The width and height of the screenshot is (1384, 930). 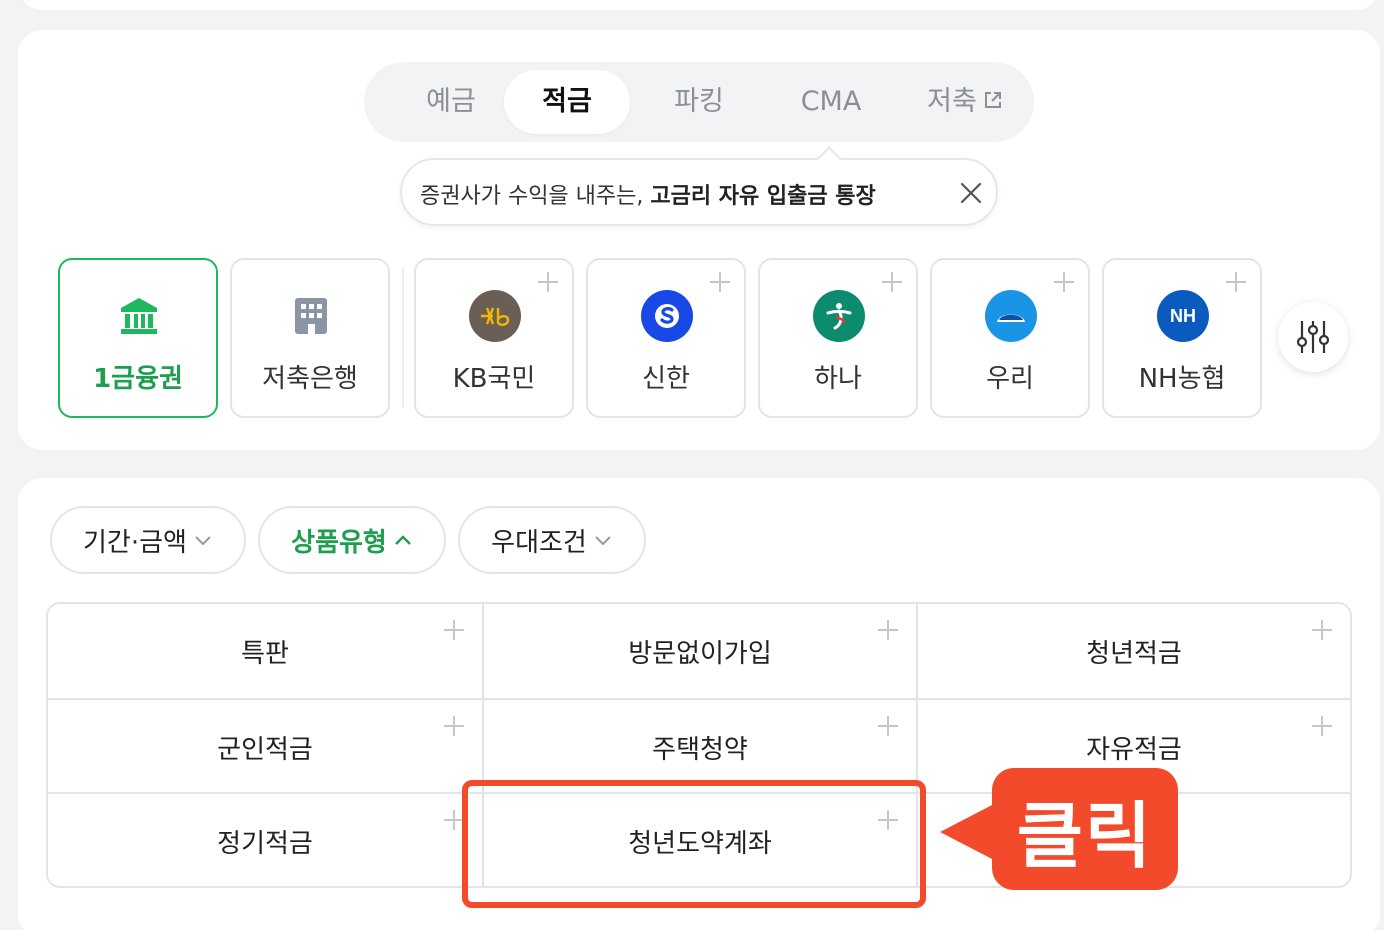 I want to click on product-type-youth-savings: 청년적금, so click(x=1134, y=651).